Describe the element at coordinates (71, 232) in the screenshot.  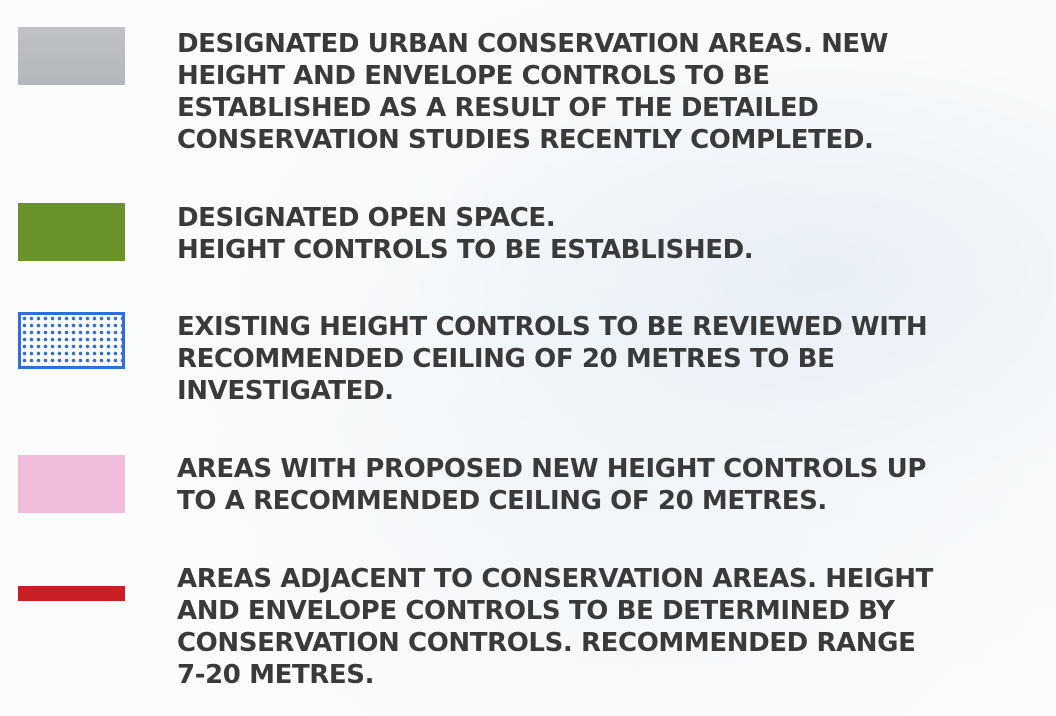
I see `green-swatch` at that location.